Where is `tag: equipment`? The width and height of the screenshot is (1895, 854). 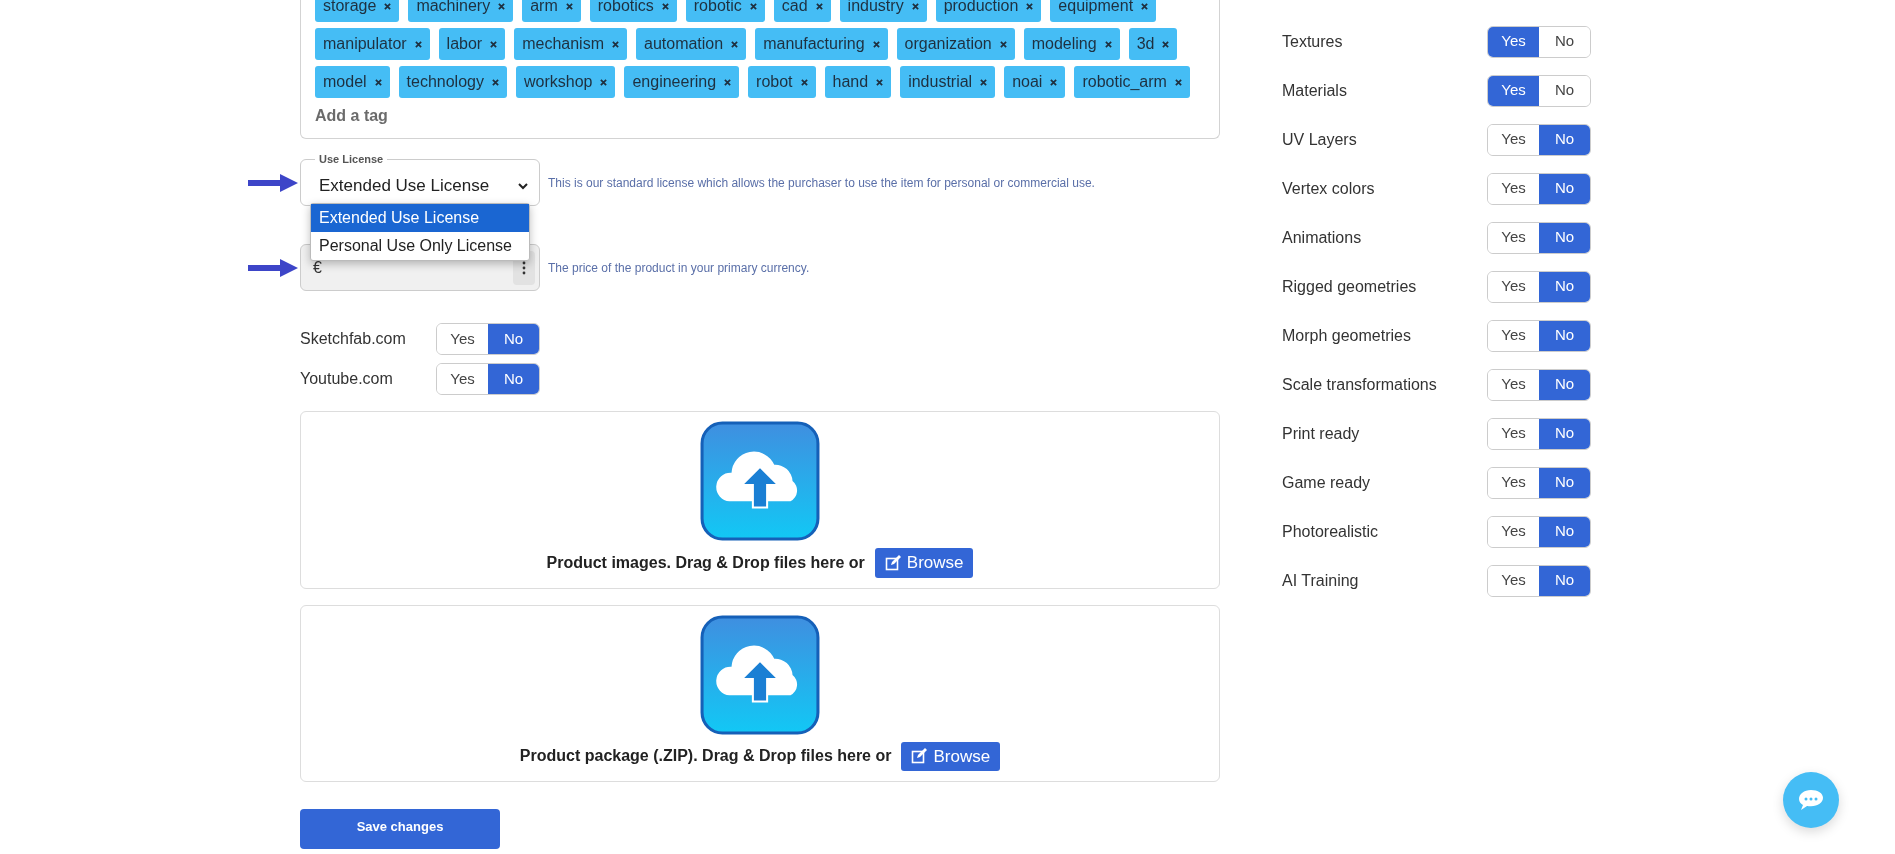 tag: equipment is located at coordinates (1103, 11).